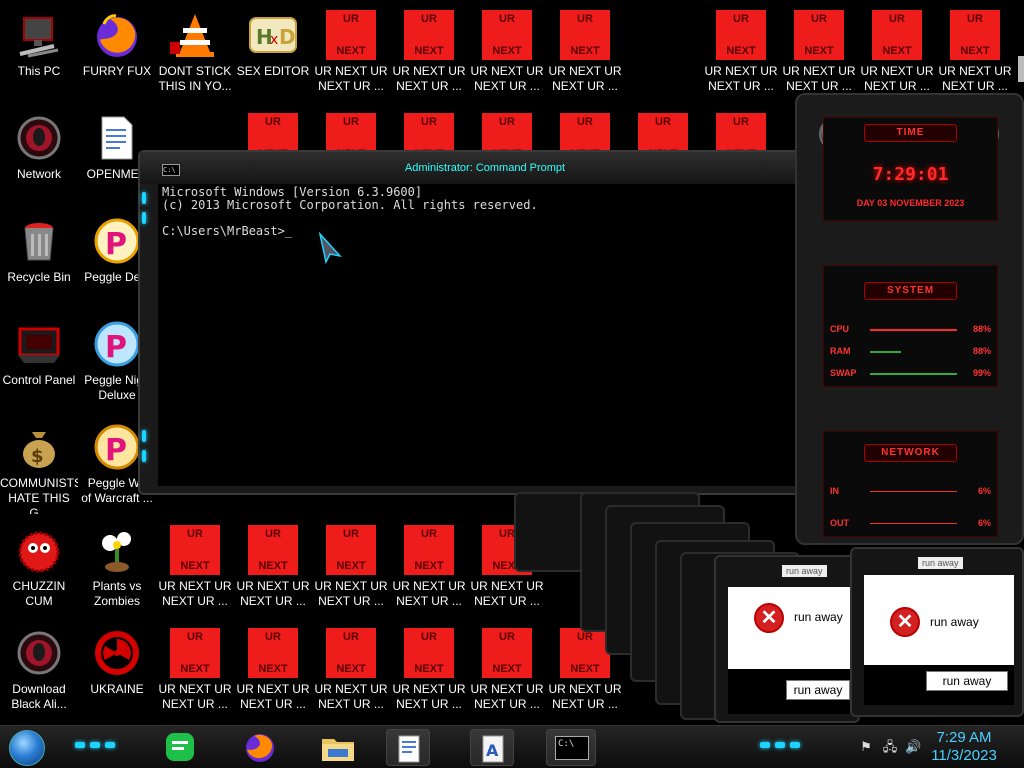 This screenshot has width=1024, height=768. What do you see at coordinates (910, 484) in the screenshot?
I see `network-panel: NETWORK IN 6% OUT 6%` at bounding box center [910, 484].